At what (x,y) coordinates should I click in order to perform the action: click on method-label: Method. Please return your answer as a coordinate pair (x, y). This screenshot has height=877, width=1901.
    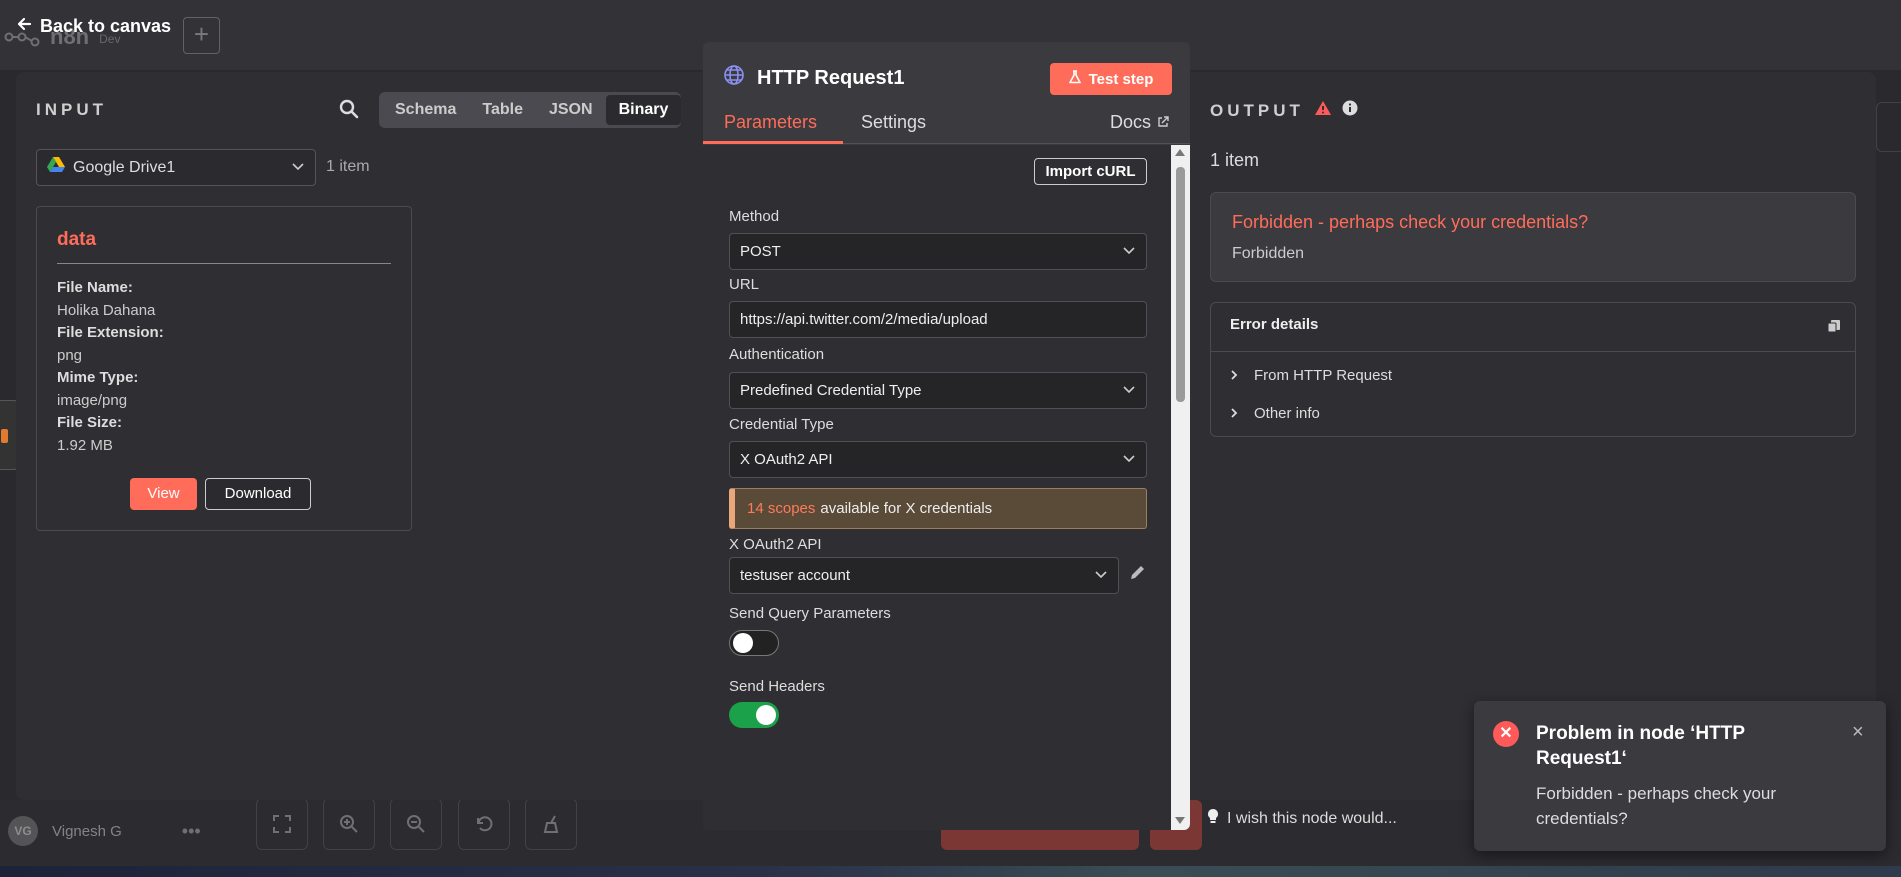
    Looking at the image, I should click on (754, 216).